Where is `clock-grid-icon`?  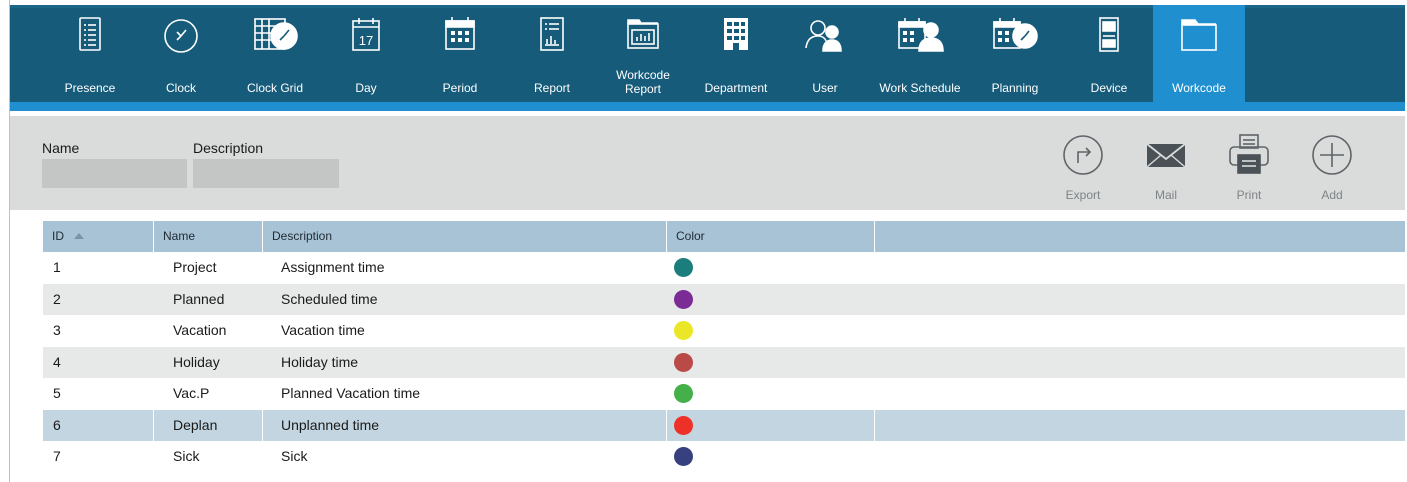 clock-grid-icon is located at coordinates (275, 35).